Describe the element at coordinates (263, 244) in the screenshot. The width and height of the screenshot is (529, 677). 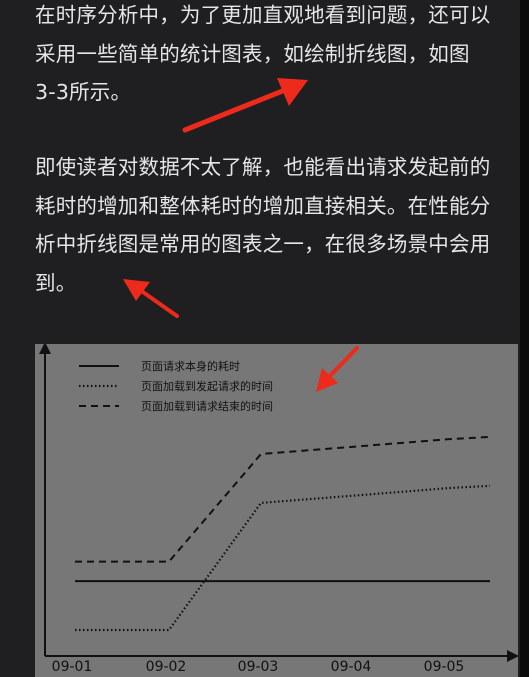
I see `text-line: 析中折线图是常用的图表之一，在很多场景中会用` at that location.